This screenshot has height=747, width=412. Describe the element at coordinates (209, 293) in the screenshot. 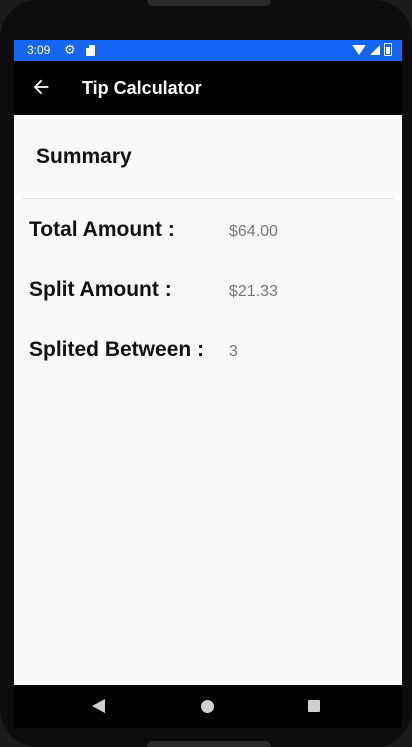

I see `split-amount-row: Split Amount : $21.33` at that location.